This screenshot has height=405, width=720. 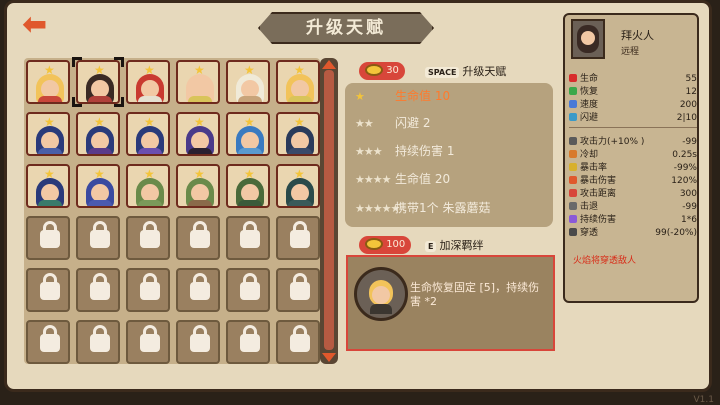 What do you see at coordinates (413, 123) in the screenshot?
I see `talent-label: 闪避 2` at bounding box center [413, 123].